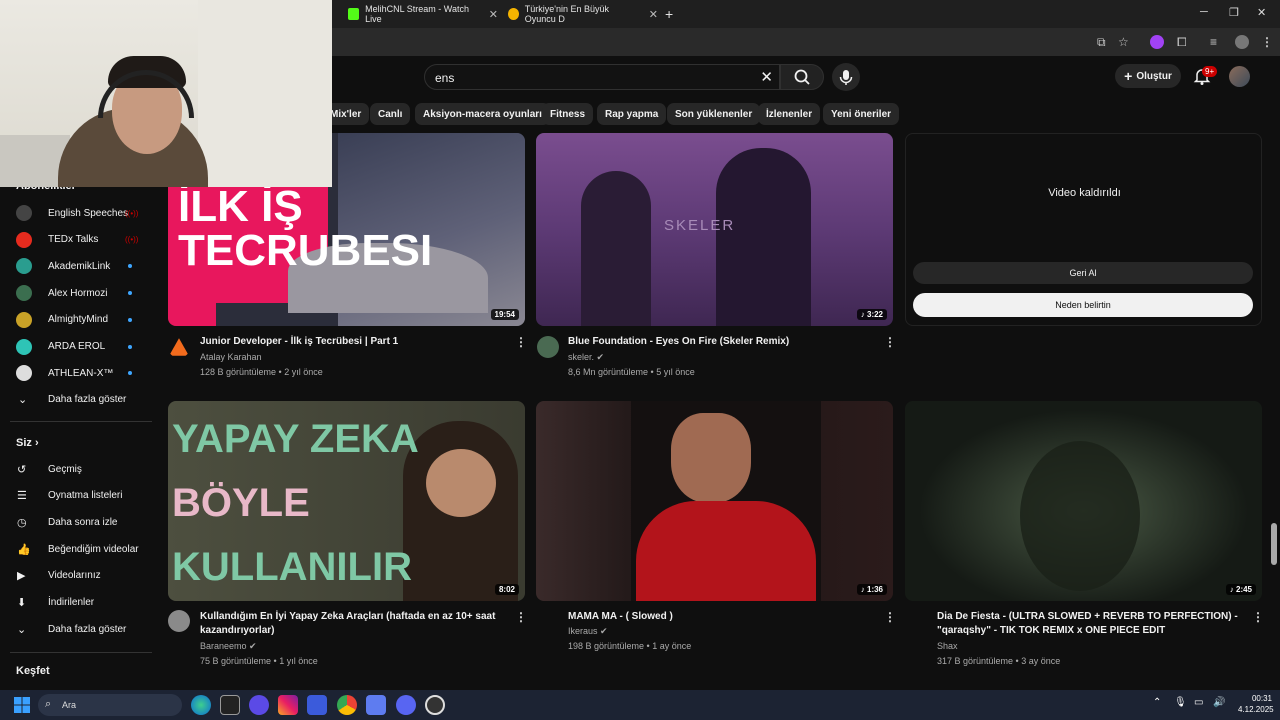 This screenshot has height=720, width=1280. I want to click on browser-menu-icon: ⋮, so click(1267, 42).